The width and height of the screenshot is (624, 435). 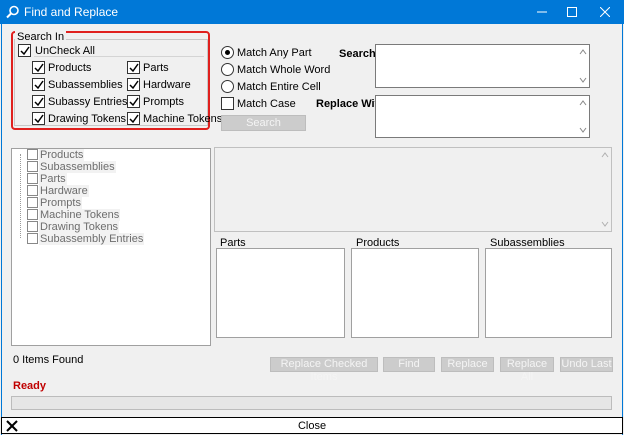 I want to click on search-label: Search:, so click(x=359, y=54).